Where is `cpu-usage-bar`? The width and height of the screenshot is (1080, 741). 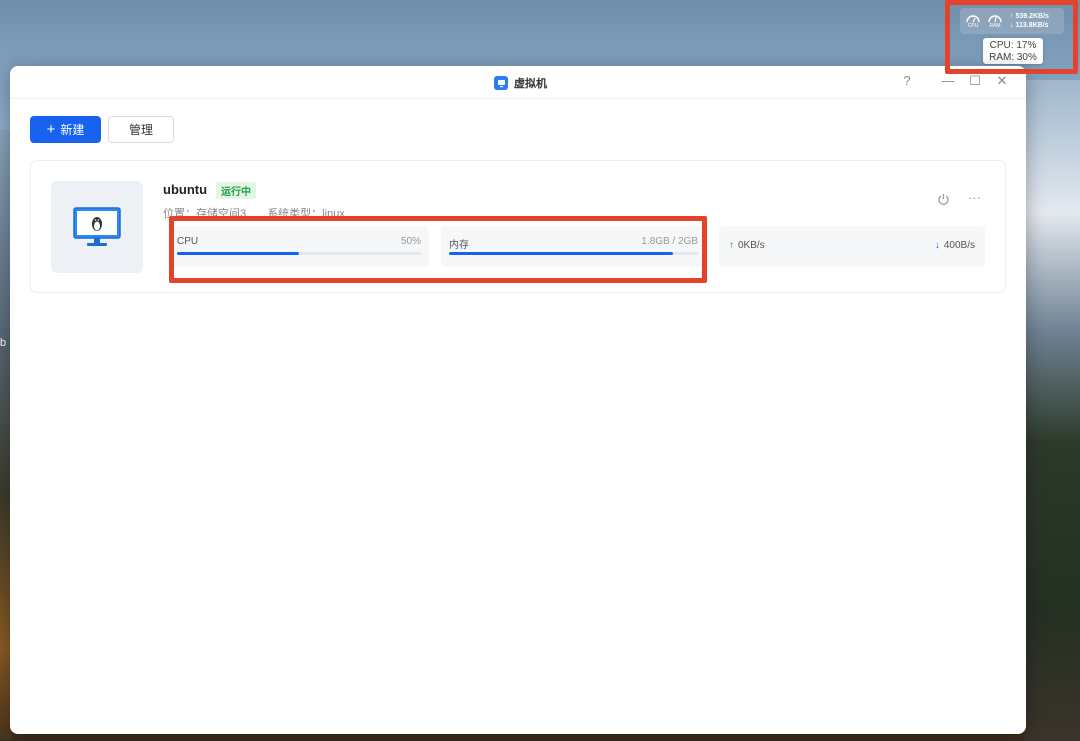 cpu-usage-bar is located at coordinates (299, 253).